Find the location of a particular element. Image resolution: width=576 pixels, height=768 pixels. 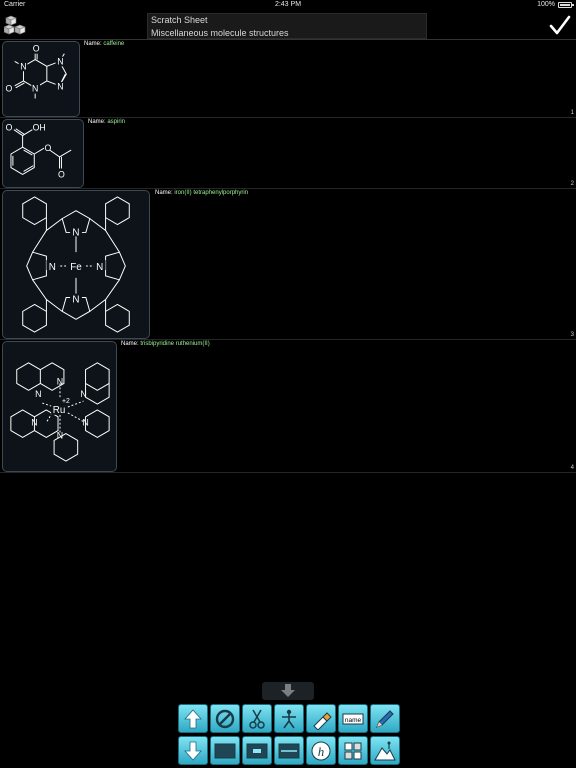

paste-button is located at coordinates (321, 718).